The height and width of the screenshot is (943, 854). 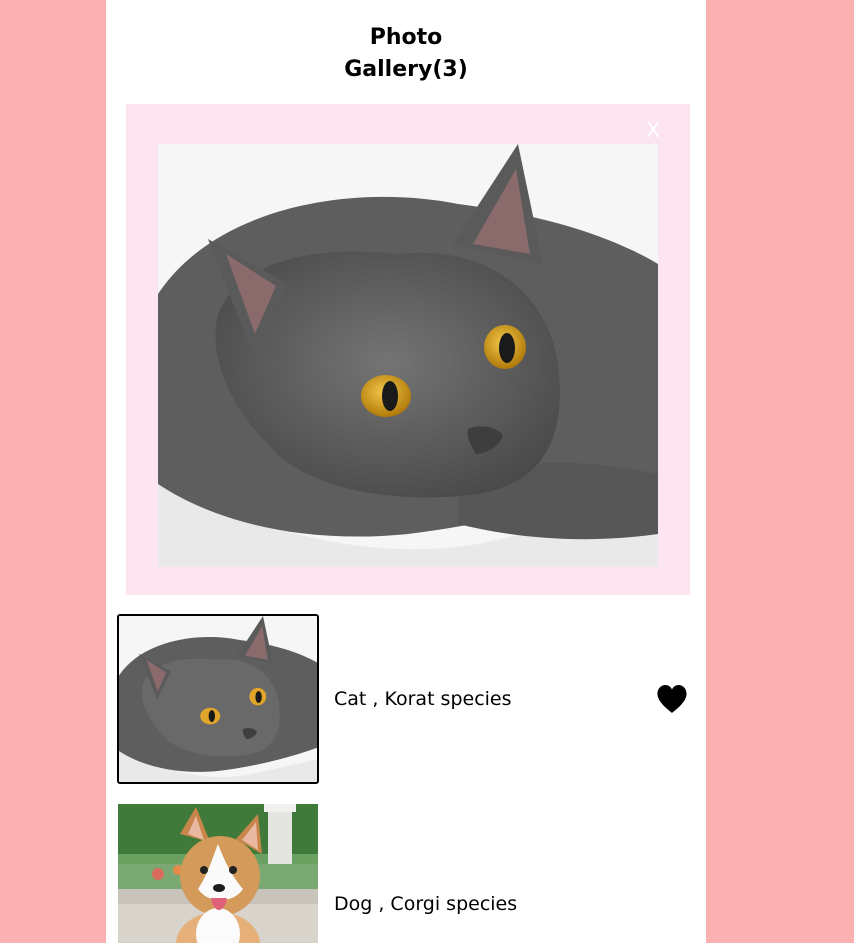 What do you see at coordinates (653, 130) in the screenshot?
I see `close-button: X` at bounding box center [653, 130].